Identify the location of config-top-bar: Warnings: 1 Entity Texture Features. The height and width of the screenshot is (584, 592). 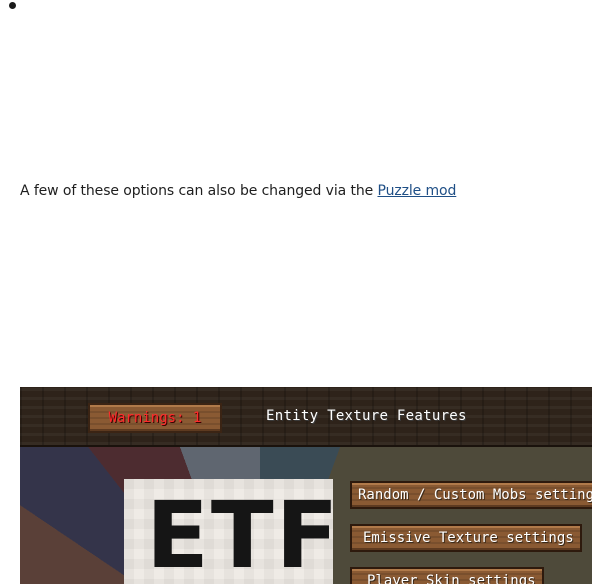
(306, 417).